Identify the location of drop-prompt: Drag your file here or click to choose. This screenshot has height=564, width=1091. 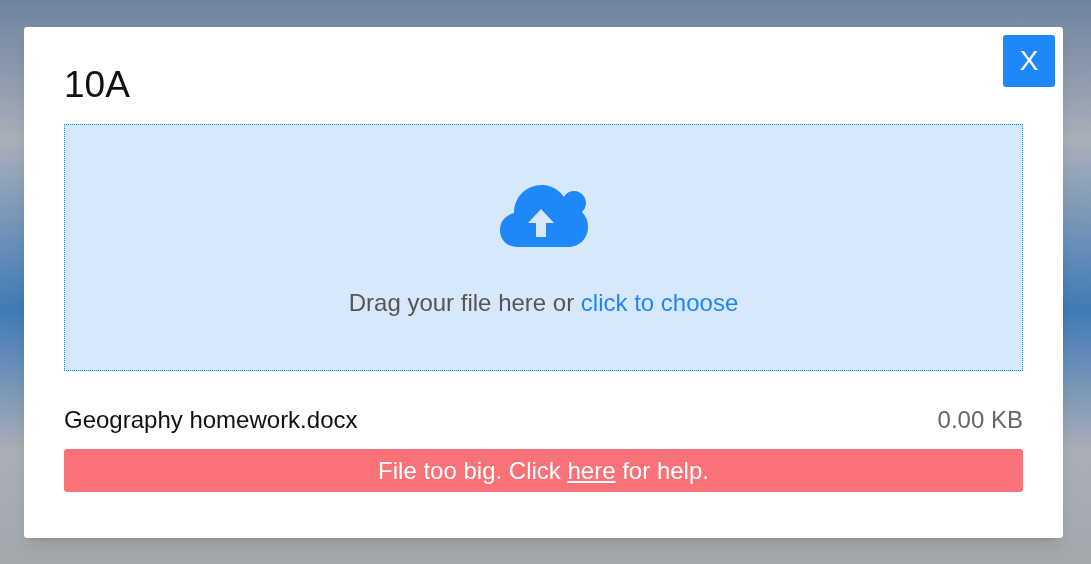
(543, 303).